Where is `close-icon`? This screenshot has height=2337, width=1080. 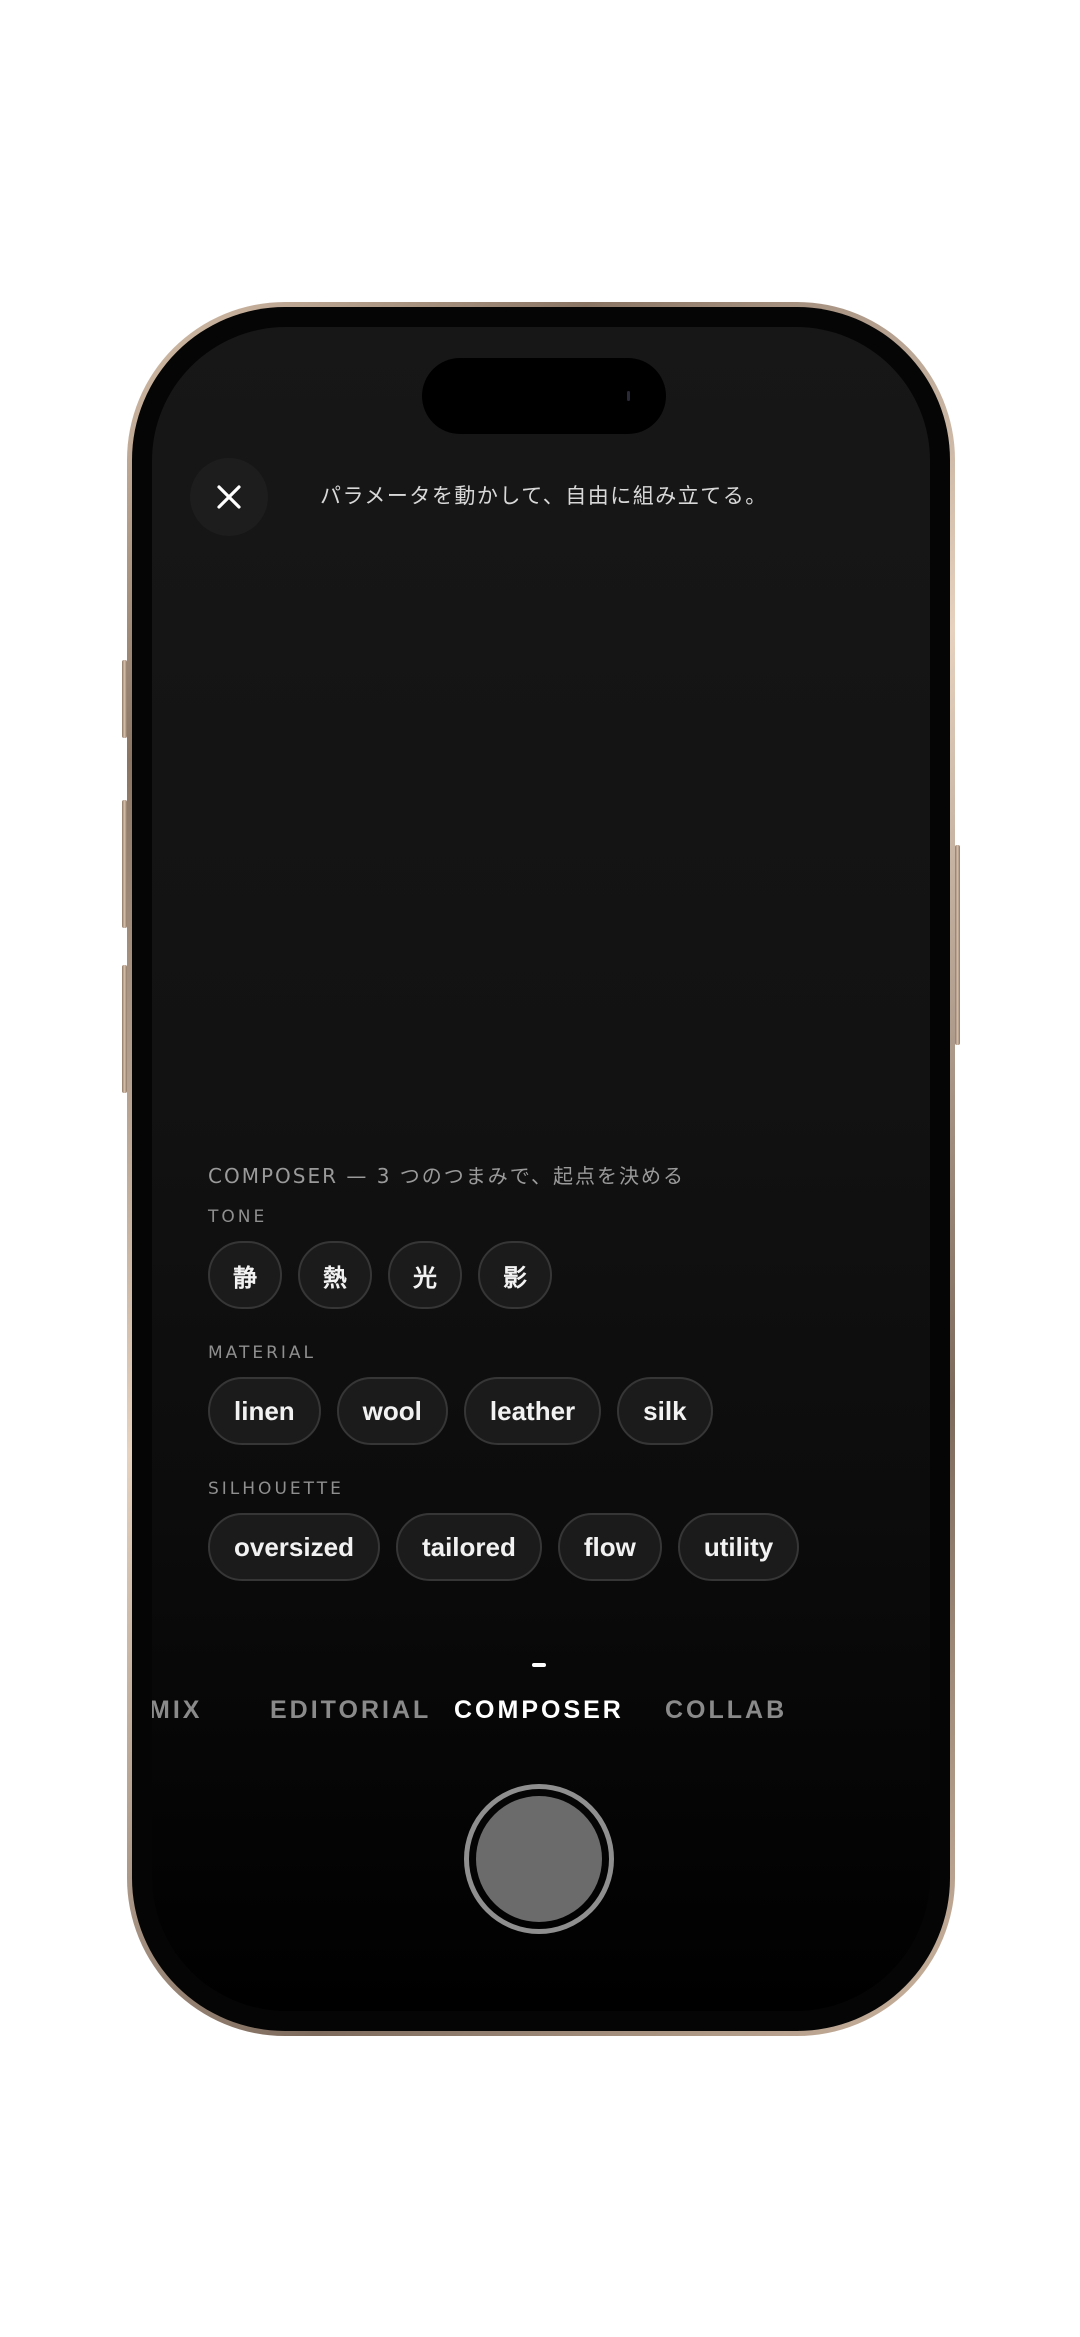
close-icon is located at coordinates (229, 497).